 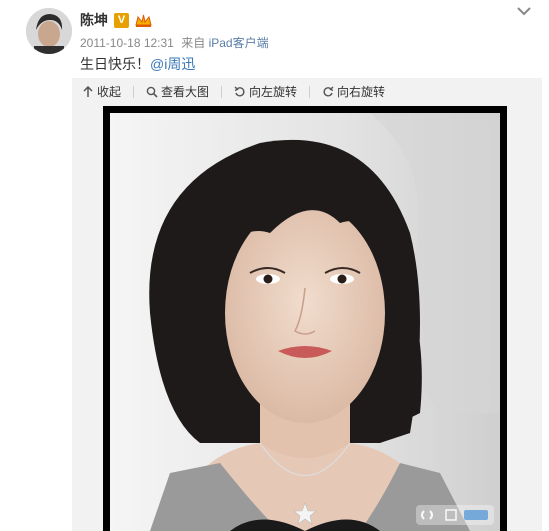 I want to click on post-source: iPad客户端, so click(x=239, y=43).